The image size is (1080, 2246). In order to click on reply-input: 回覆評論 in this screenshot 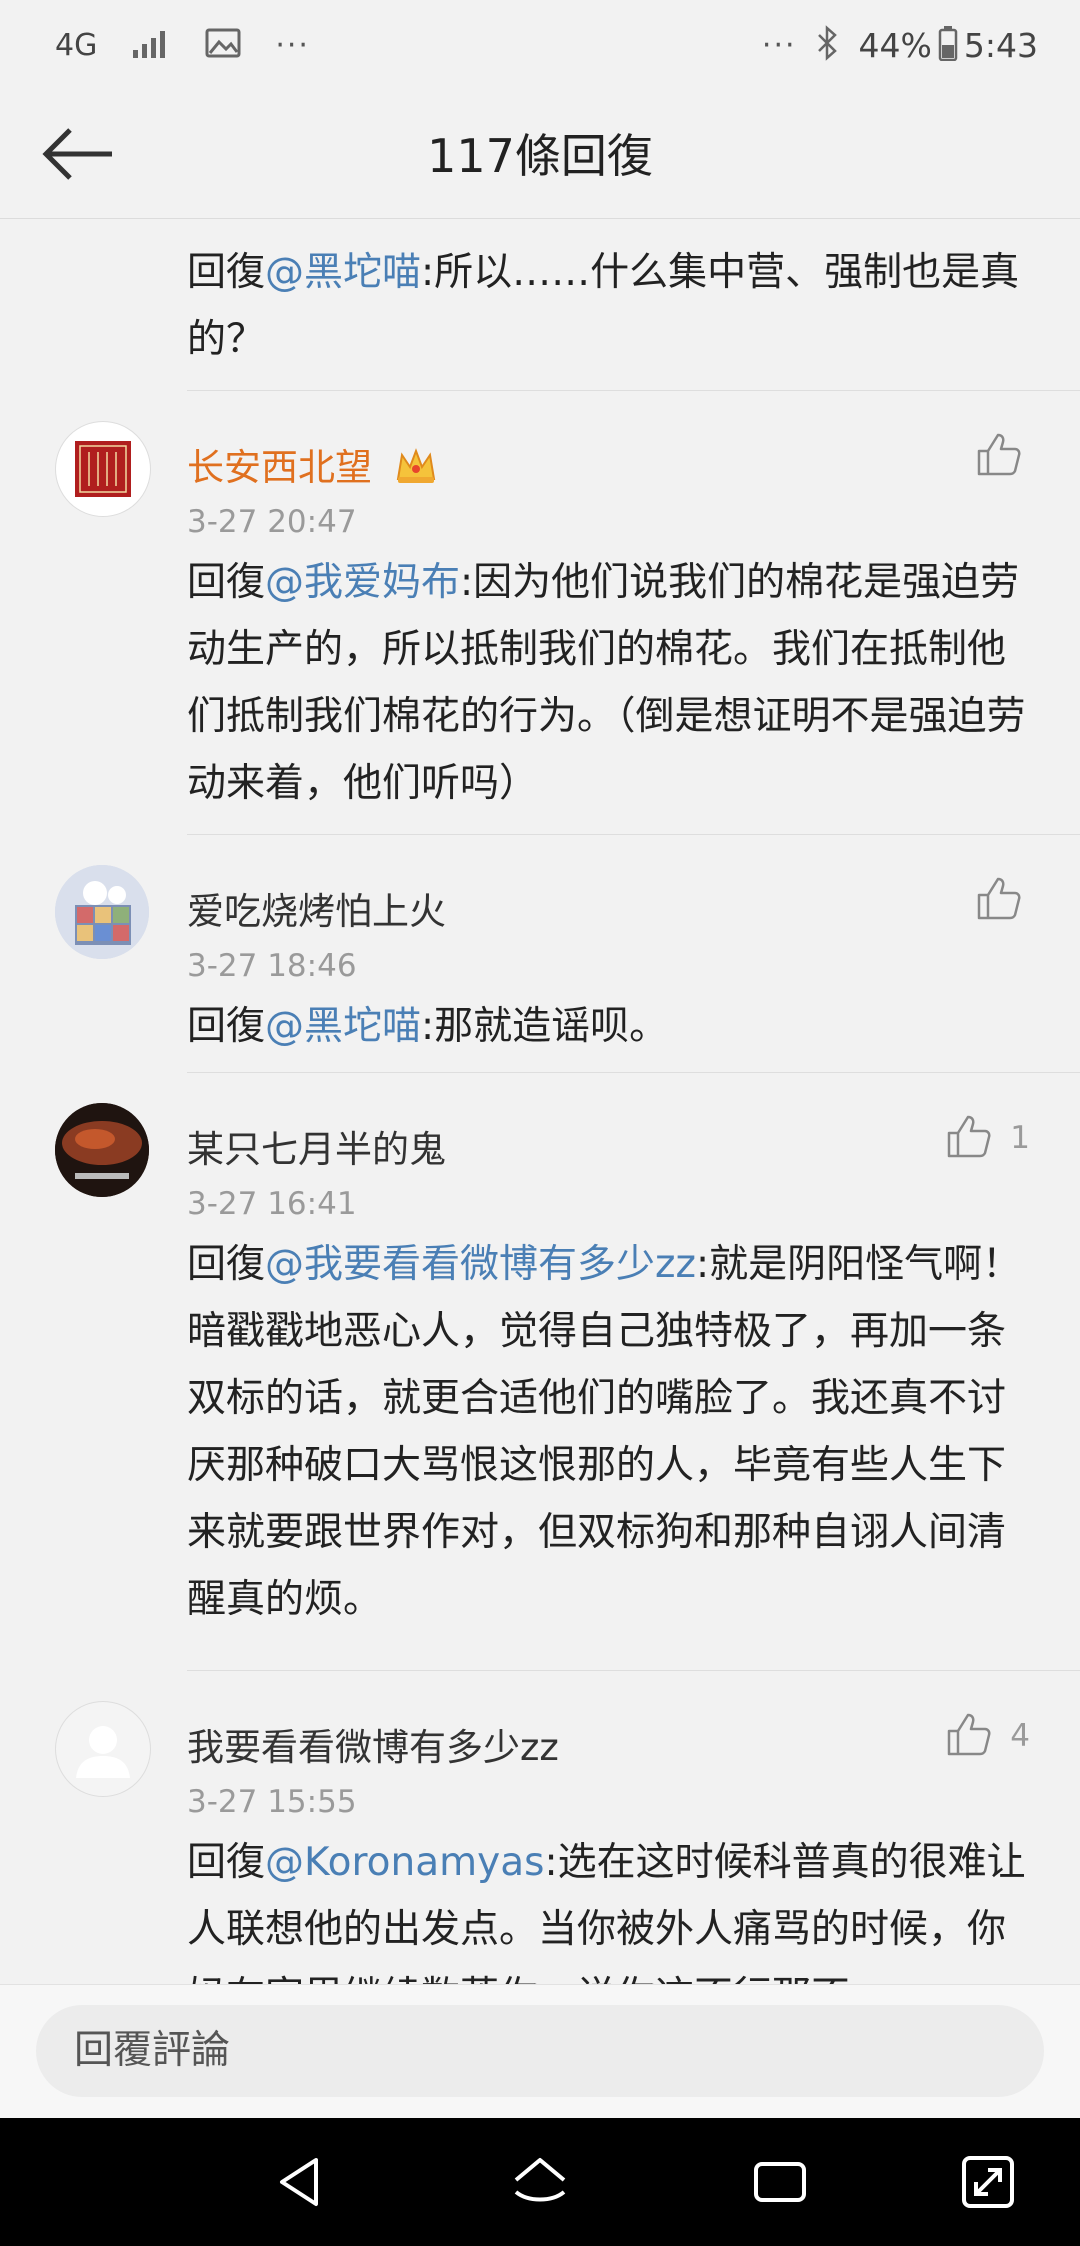, I will do `click(540, 2051)`.